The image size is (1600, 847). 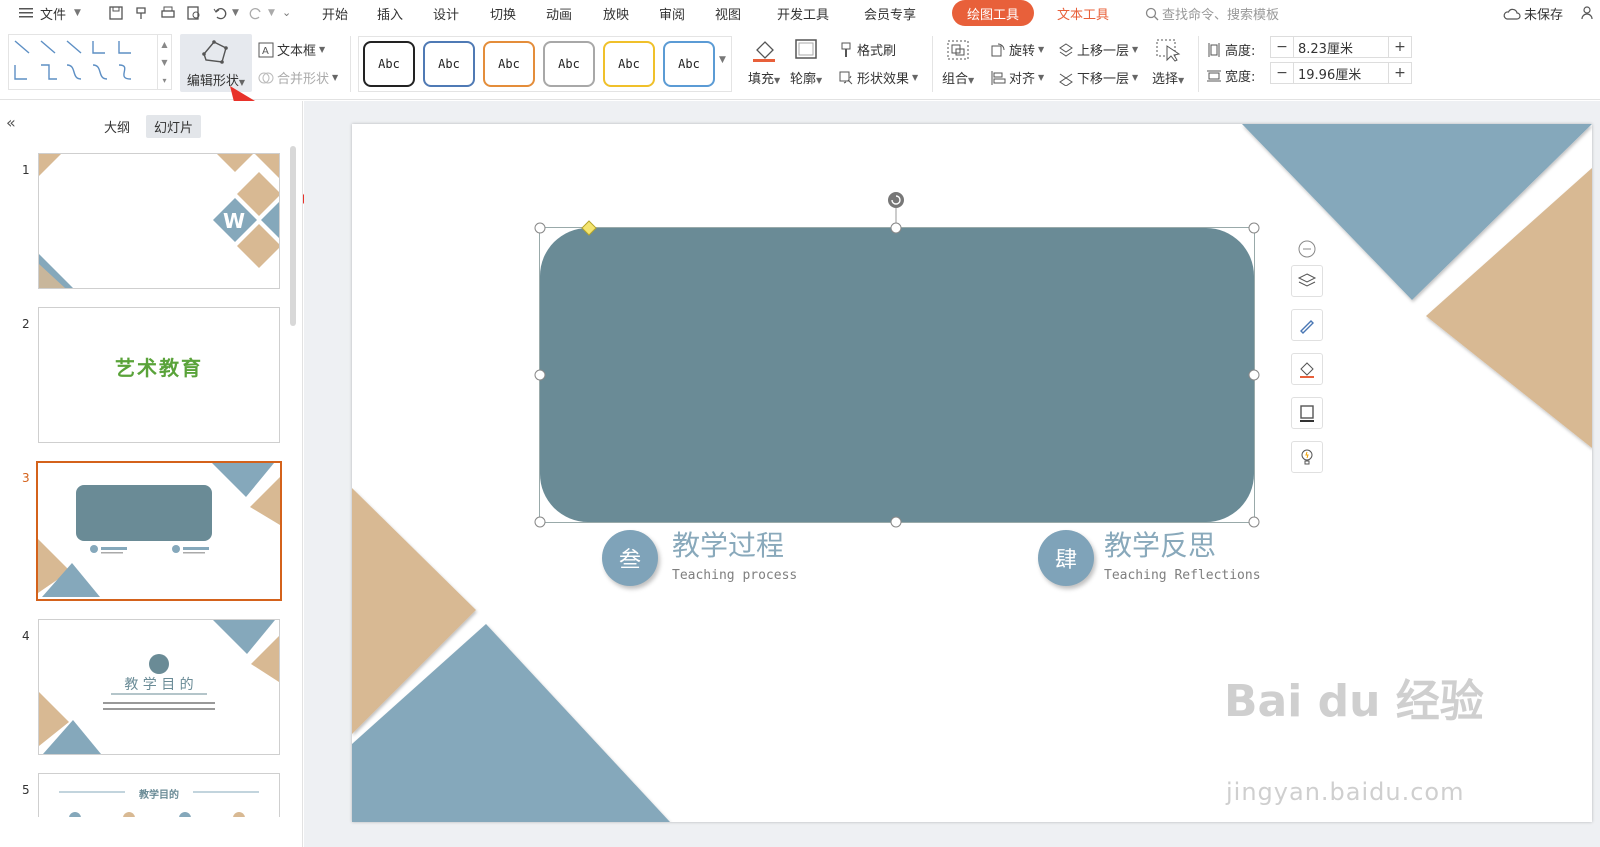 I want to click on outline-color-icon, so click(x=1307, y=413).